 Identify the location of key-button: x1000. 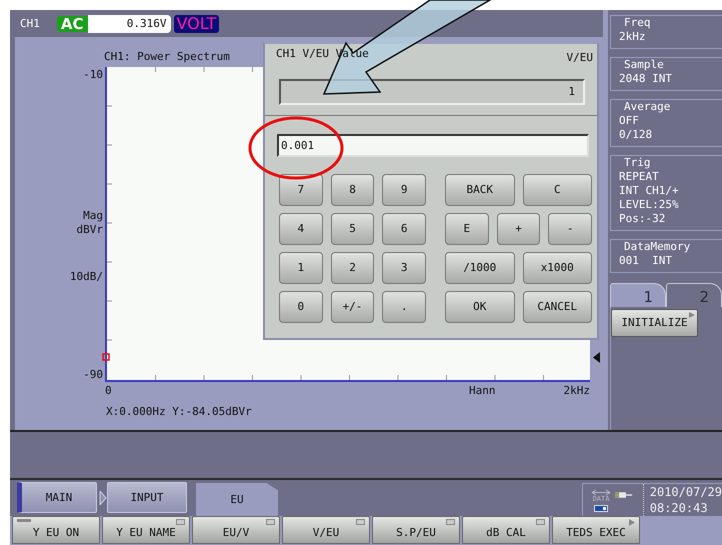
(557, 268).